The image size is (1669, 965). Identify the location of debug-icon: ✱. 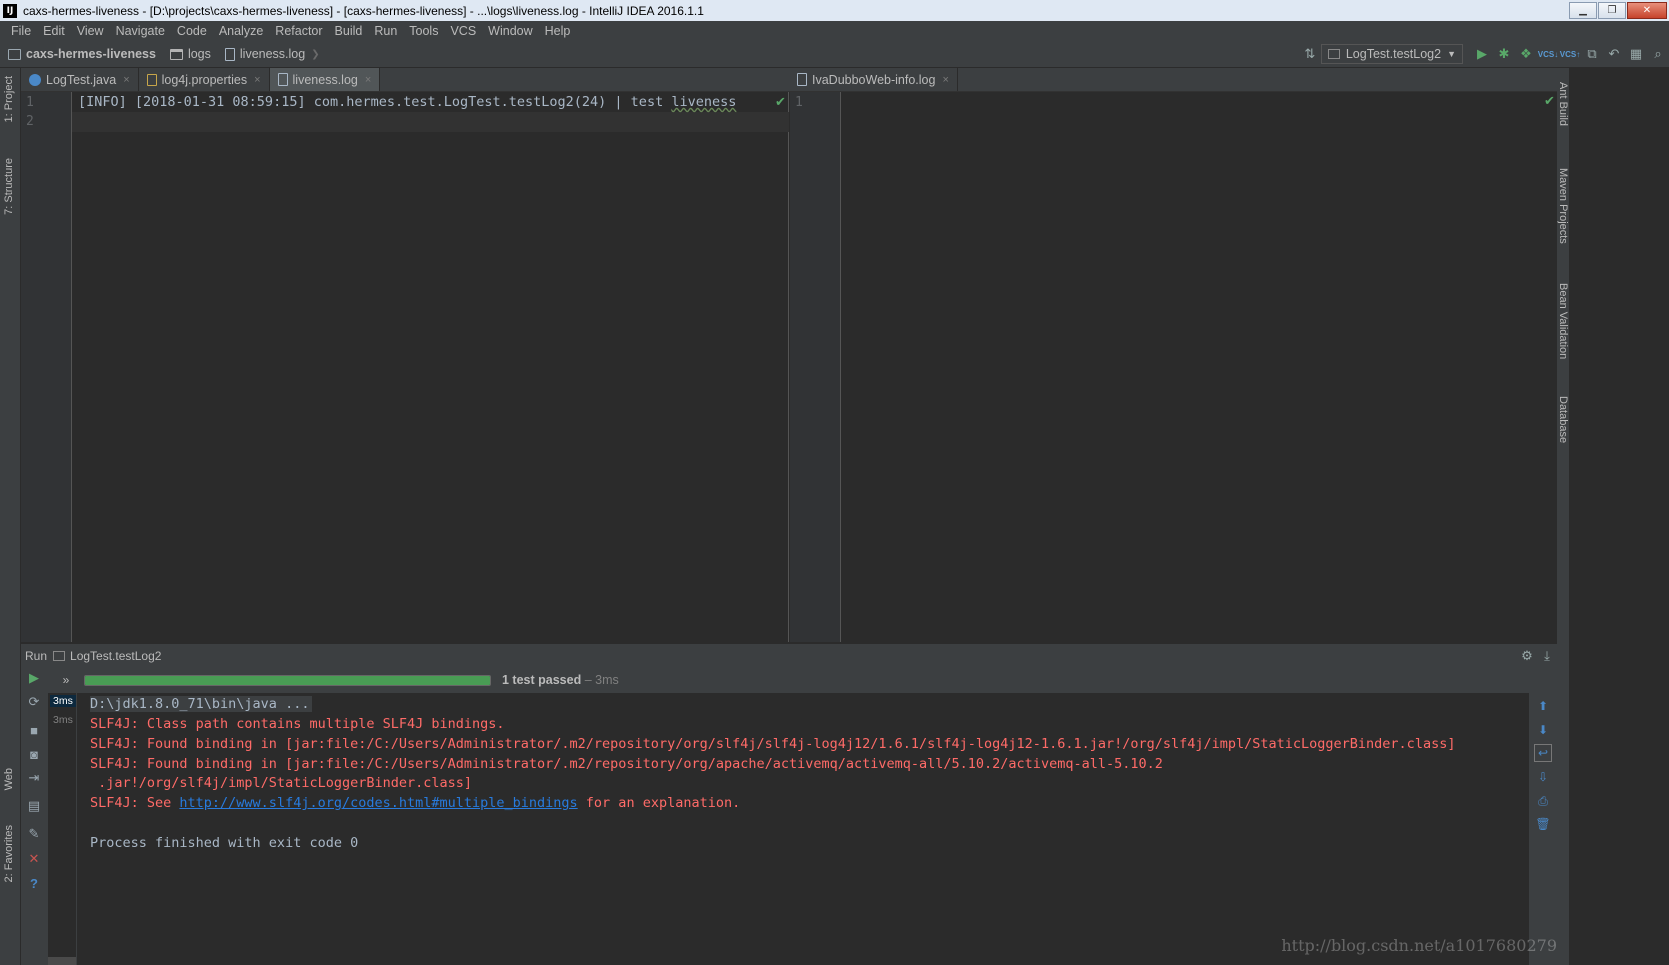
(1504, 54).